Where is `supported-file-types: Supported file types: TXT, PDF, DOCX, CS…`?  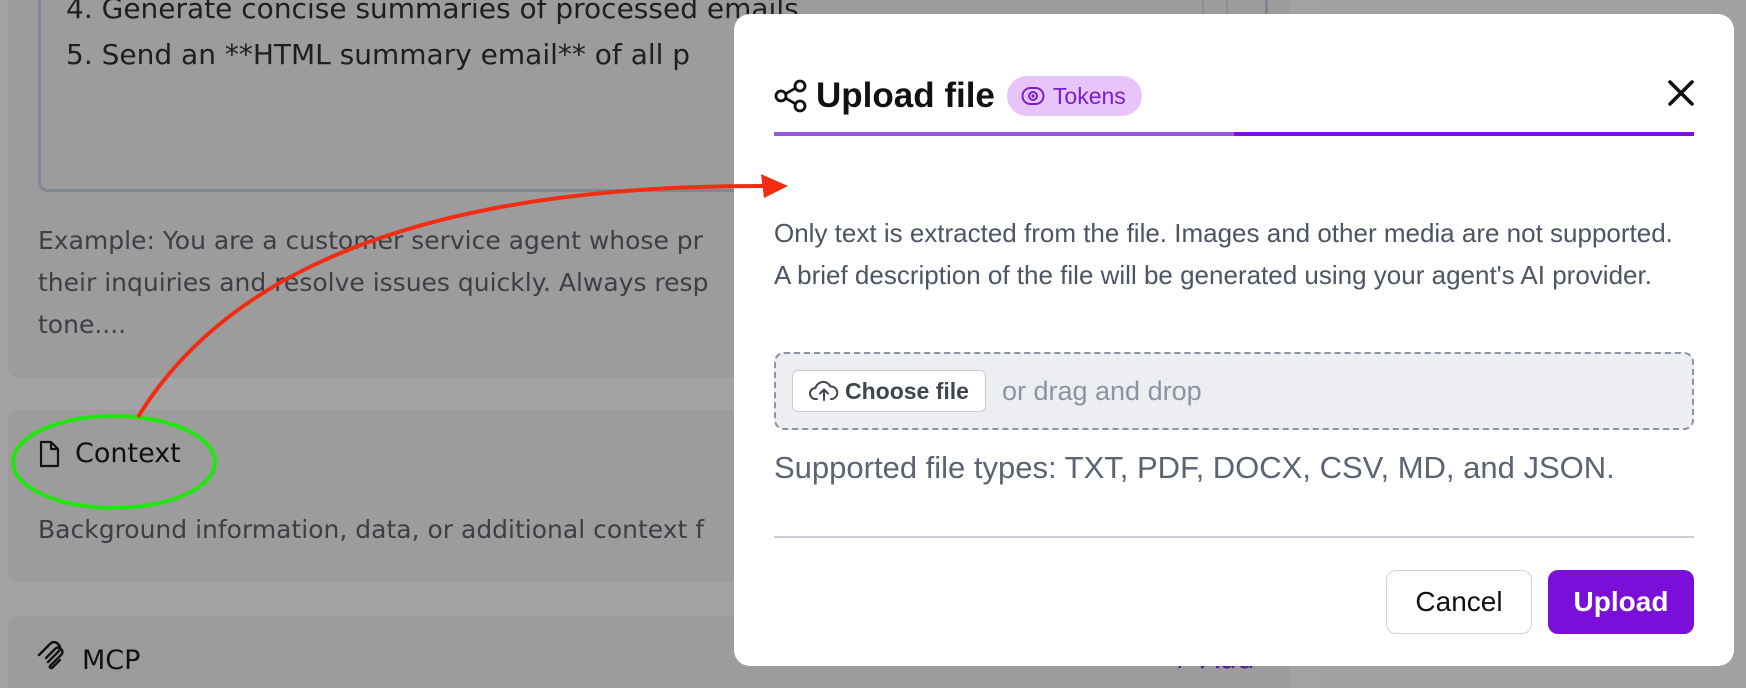 supported-file-types: Supported file types: TXT, PDF, DOCX, CS… is located at coordinates (1194, 467).